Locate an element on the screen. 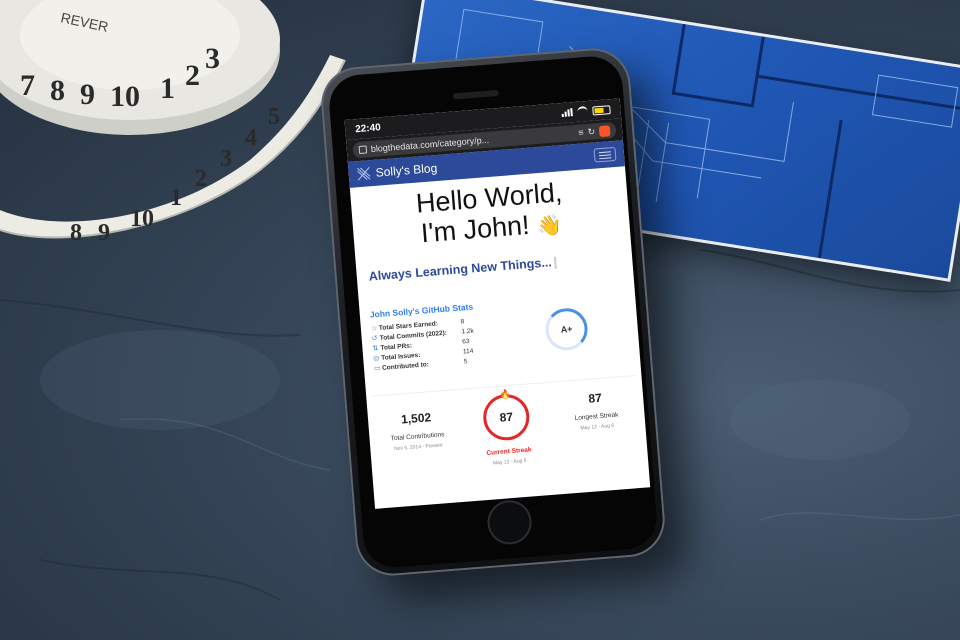 This screenshot has width=960, height=640. status-time: 22:40 is located at coordinates (368, 128).